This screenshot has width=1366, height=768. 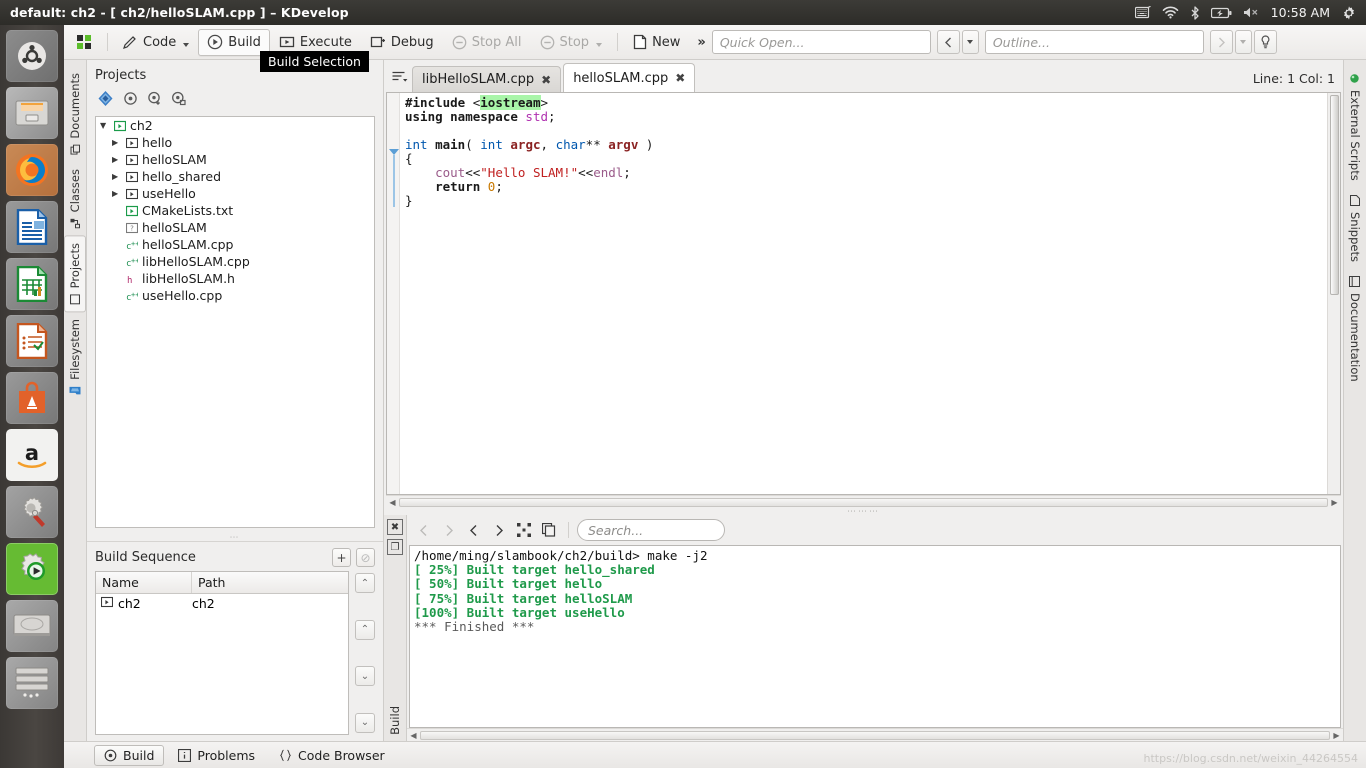 What do you see at coordinates (393, 293) in the screenshot?
I see `code-folding-bar` at bounding box center [393, 293].